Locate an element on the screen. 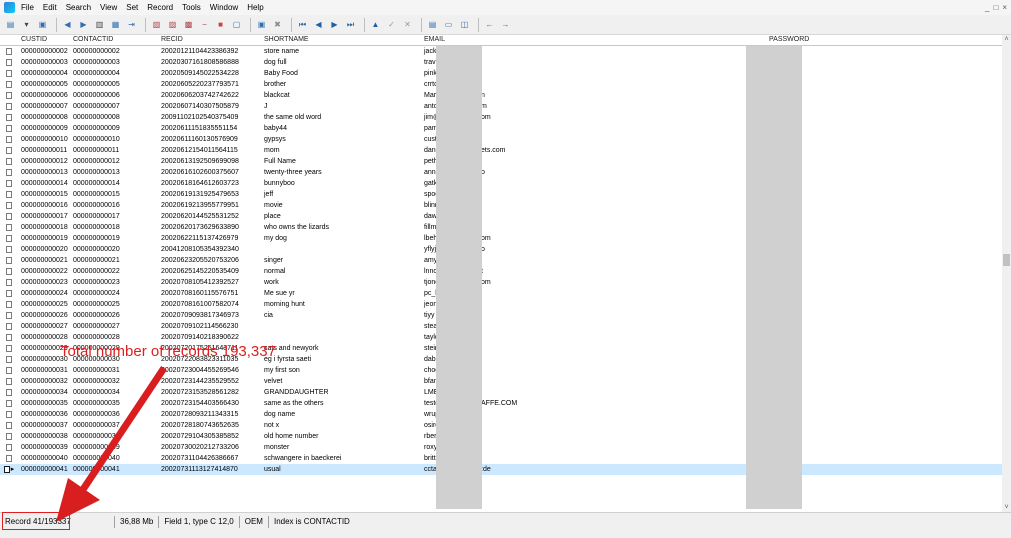 The width and height of the screenshot is (1011, 538). print-icon: ▥ is located at coordinates (99, 24).